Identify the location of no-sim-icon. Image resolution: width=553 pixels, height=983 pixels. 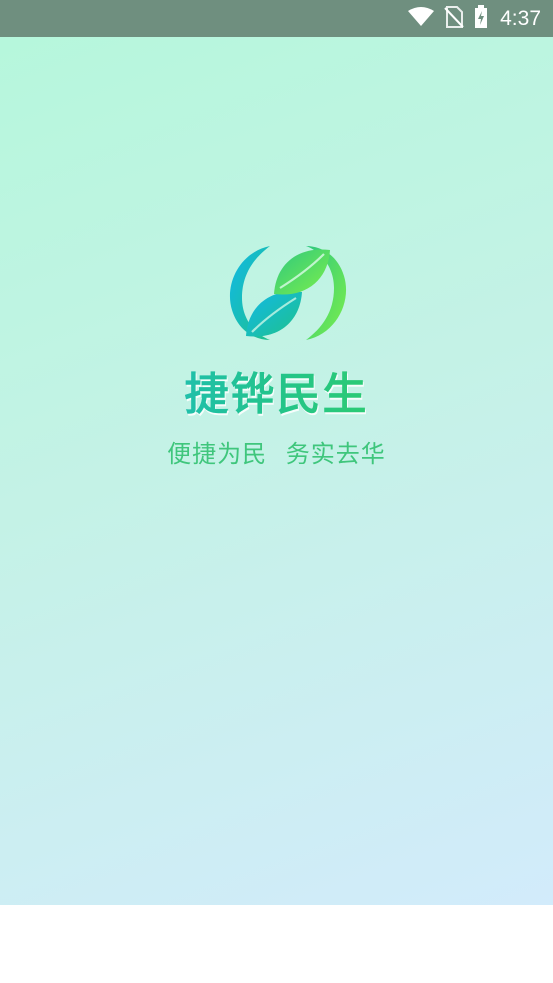
(454, 18).